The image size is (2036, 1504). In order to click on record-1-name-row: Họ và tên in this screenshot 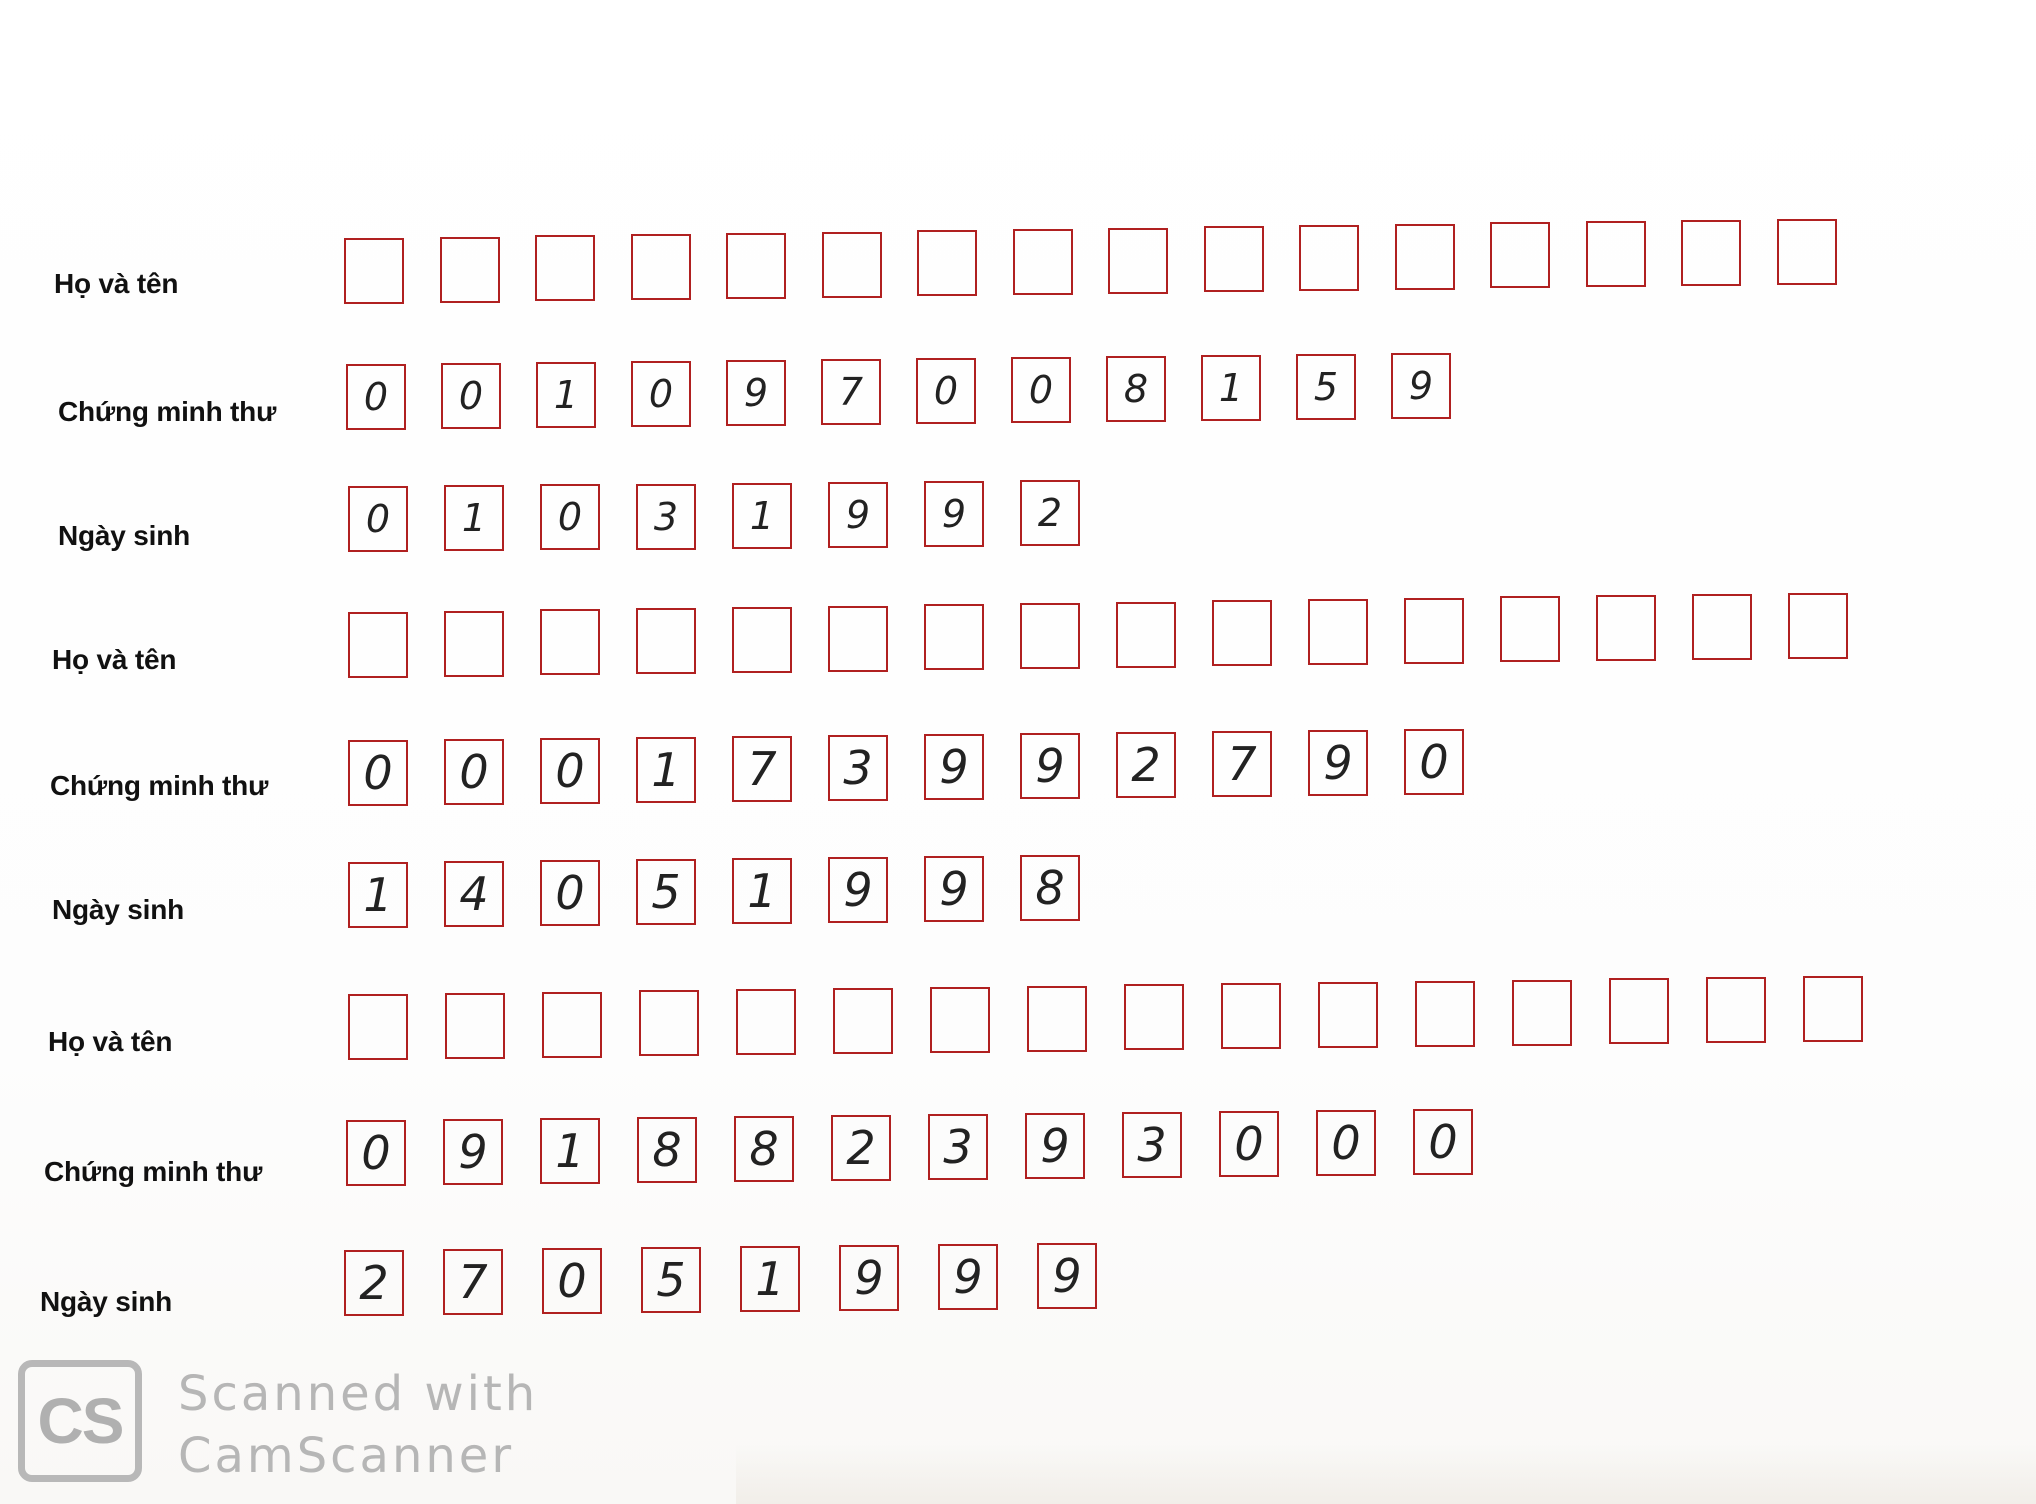, I will do `click(1018, 268)`.